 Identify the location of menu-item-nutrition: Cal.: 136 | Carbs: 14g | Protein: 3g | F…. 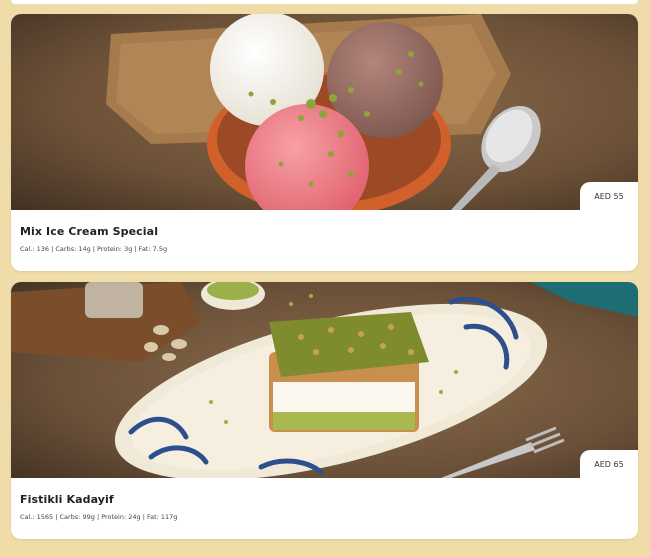
(94, 249).